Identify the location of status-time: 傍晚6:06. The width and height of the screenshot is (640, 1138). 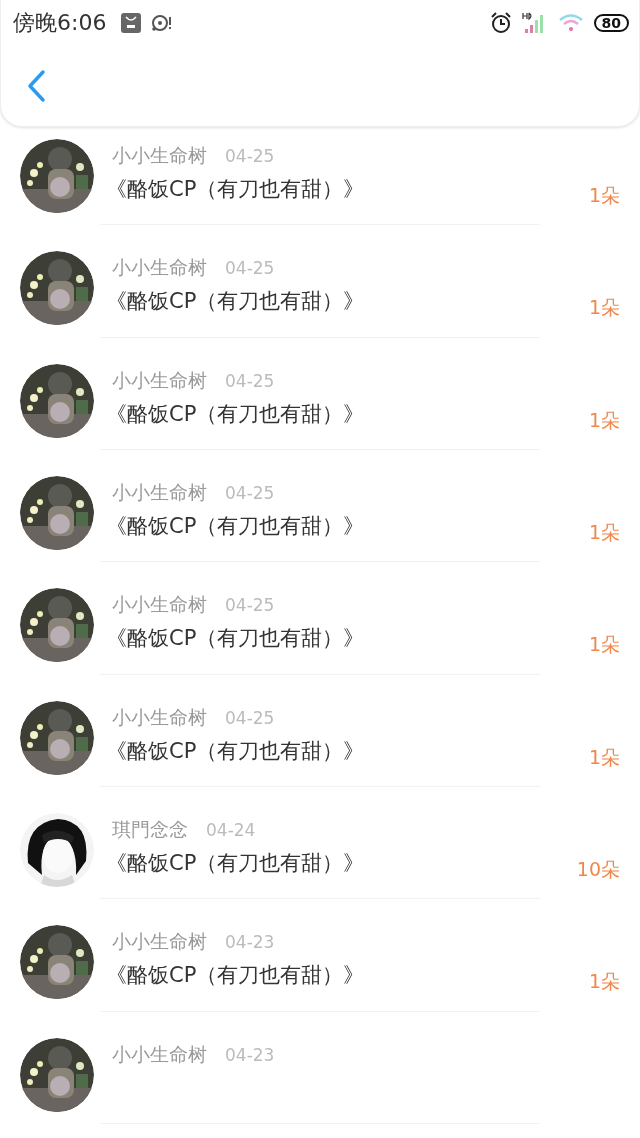
(60, 23).